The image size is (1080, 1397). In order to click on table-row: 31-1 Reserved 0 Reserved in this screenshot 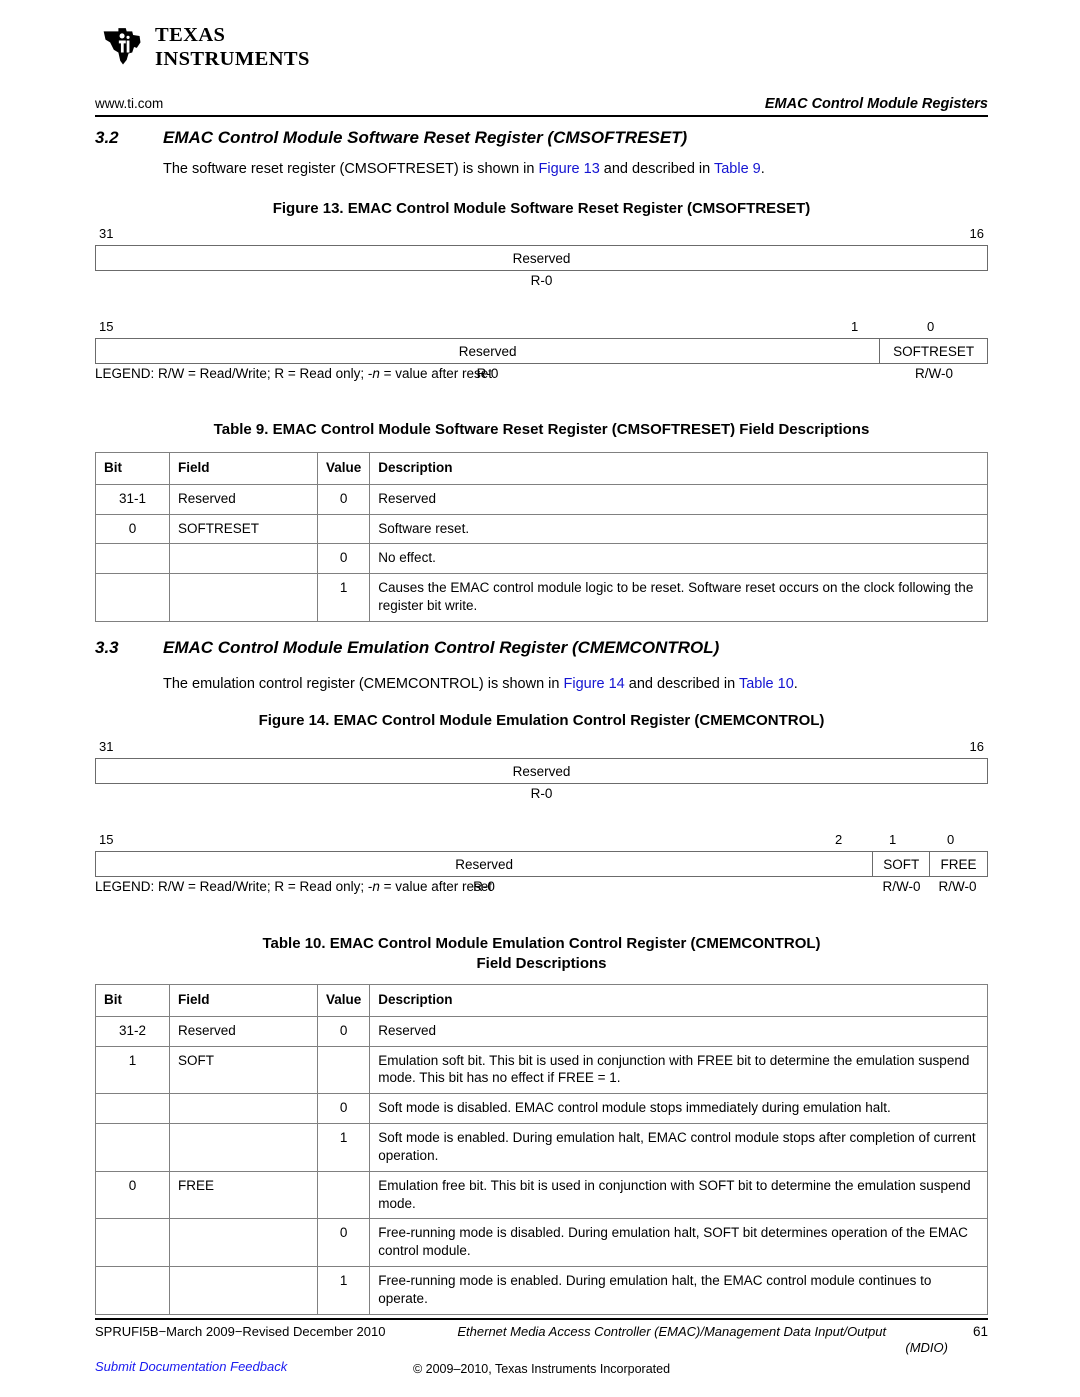, I will do `click(541, 499)`.